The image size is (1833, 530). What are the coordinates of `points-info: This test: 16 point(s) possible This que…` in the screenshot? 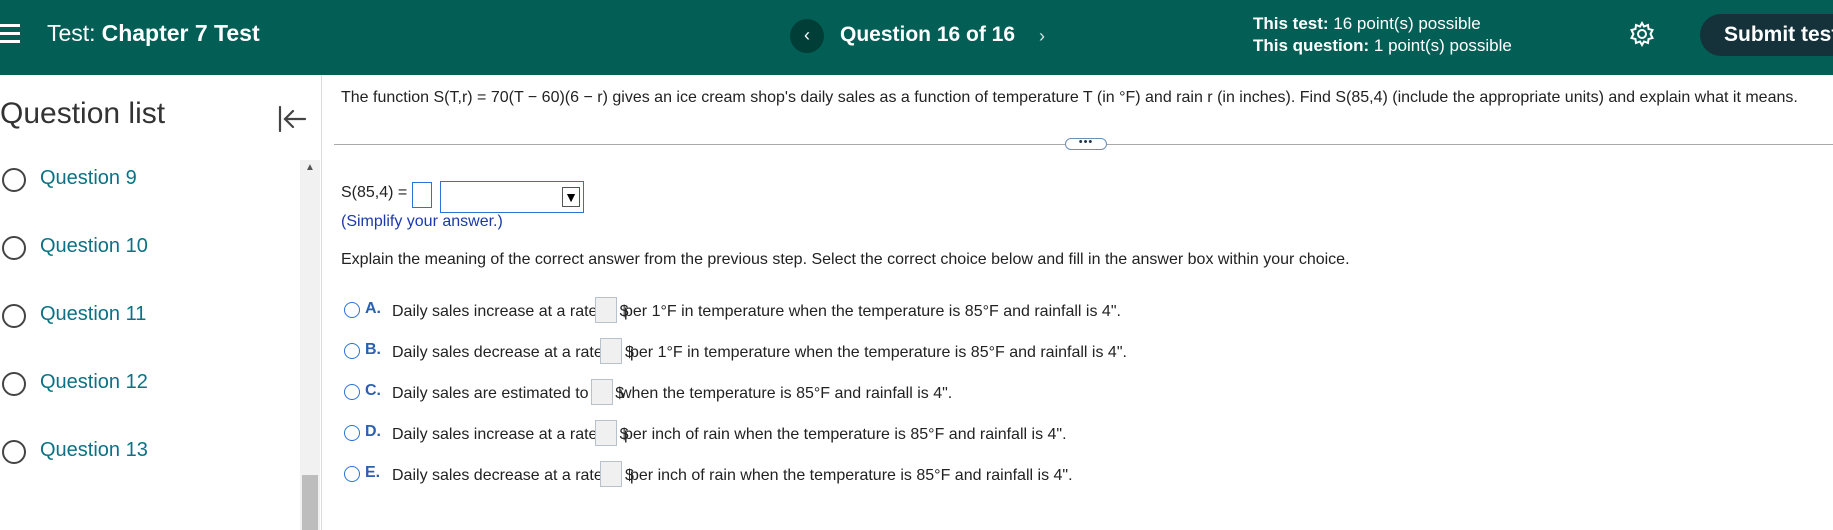 It's located at (1382, 35).